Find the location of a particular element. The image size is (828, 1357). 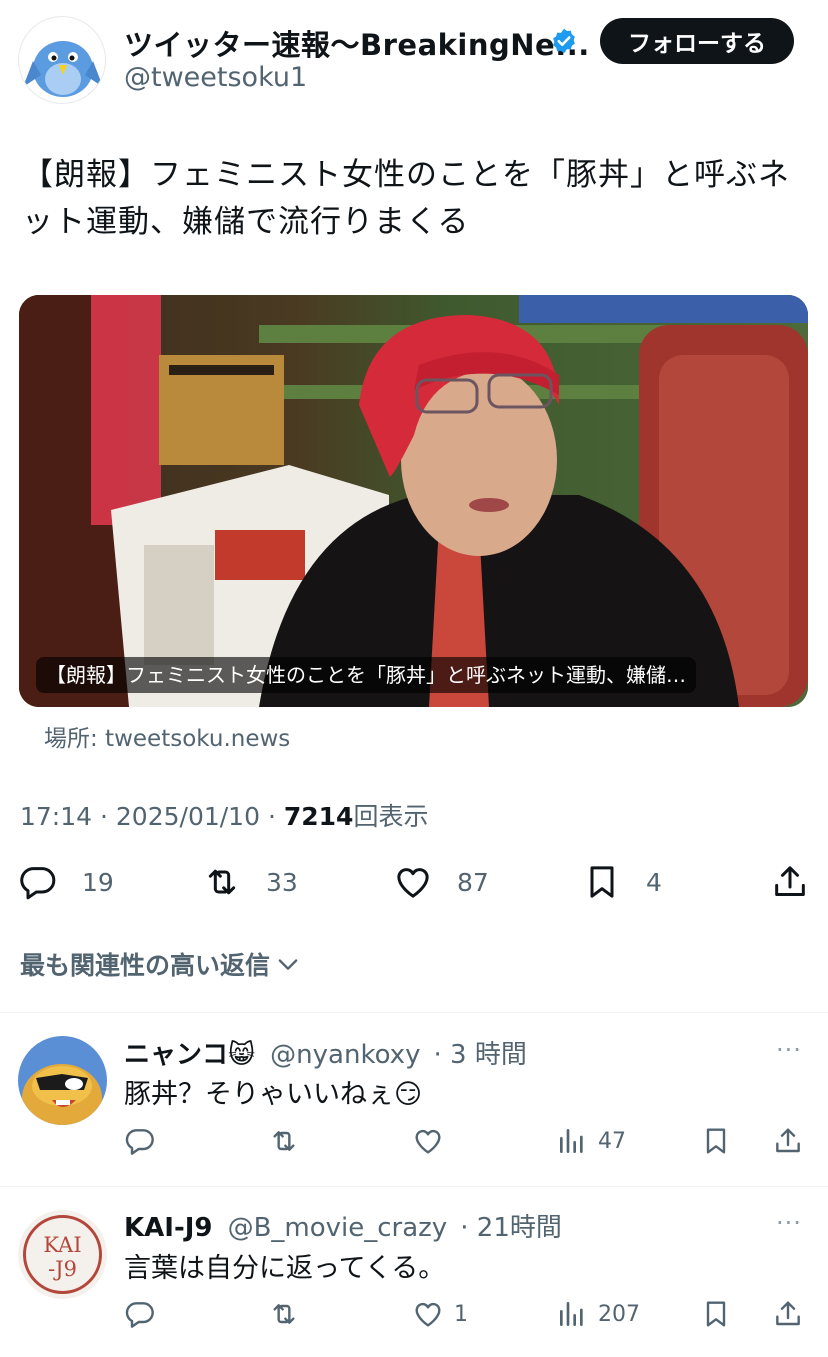

reply-sort-dropdown: 最も関連性の高い返信 is located at coordinates (161, 964).